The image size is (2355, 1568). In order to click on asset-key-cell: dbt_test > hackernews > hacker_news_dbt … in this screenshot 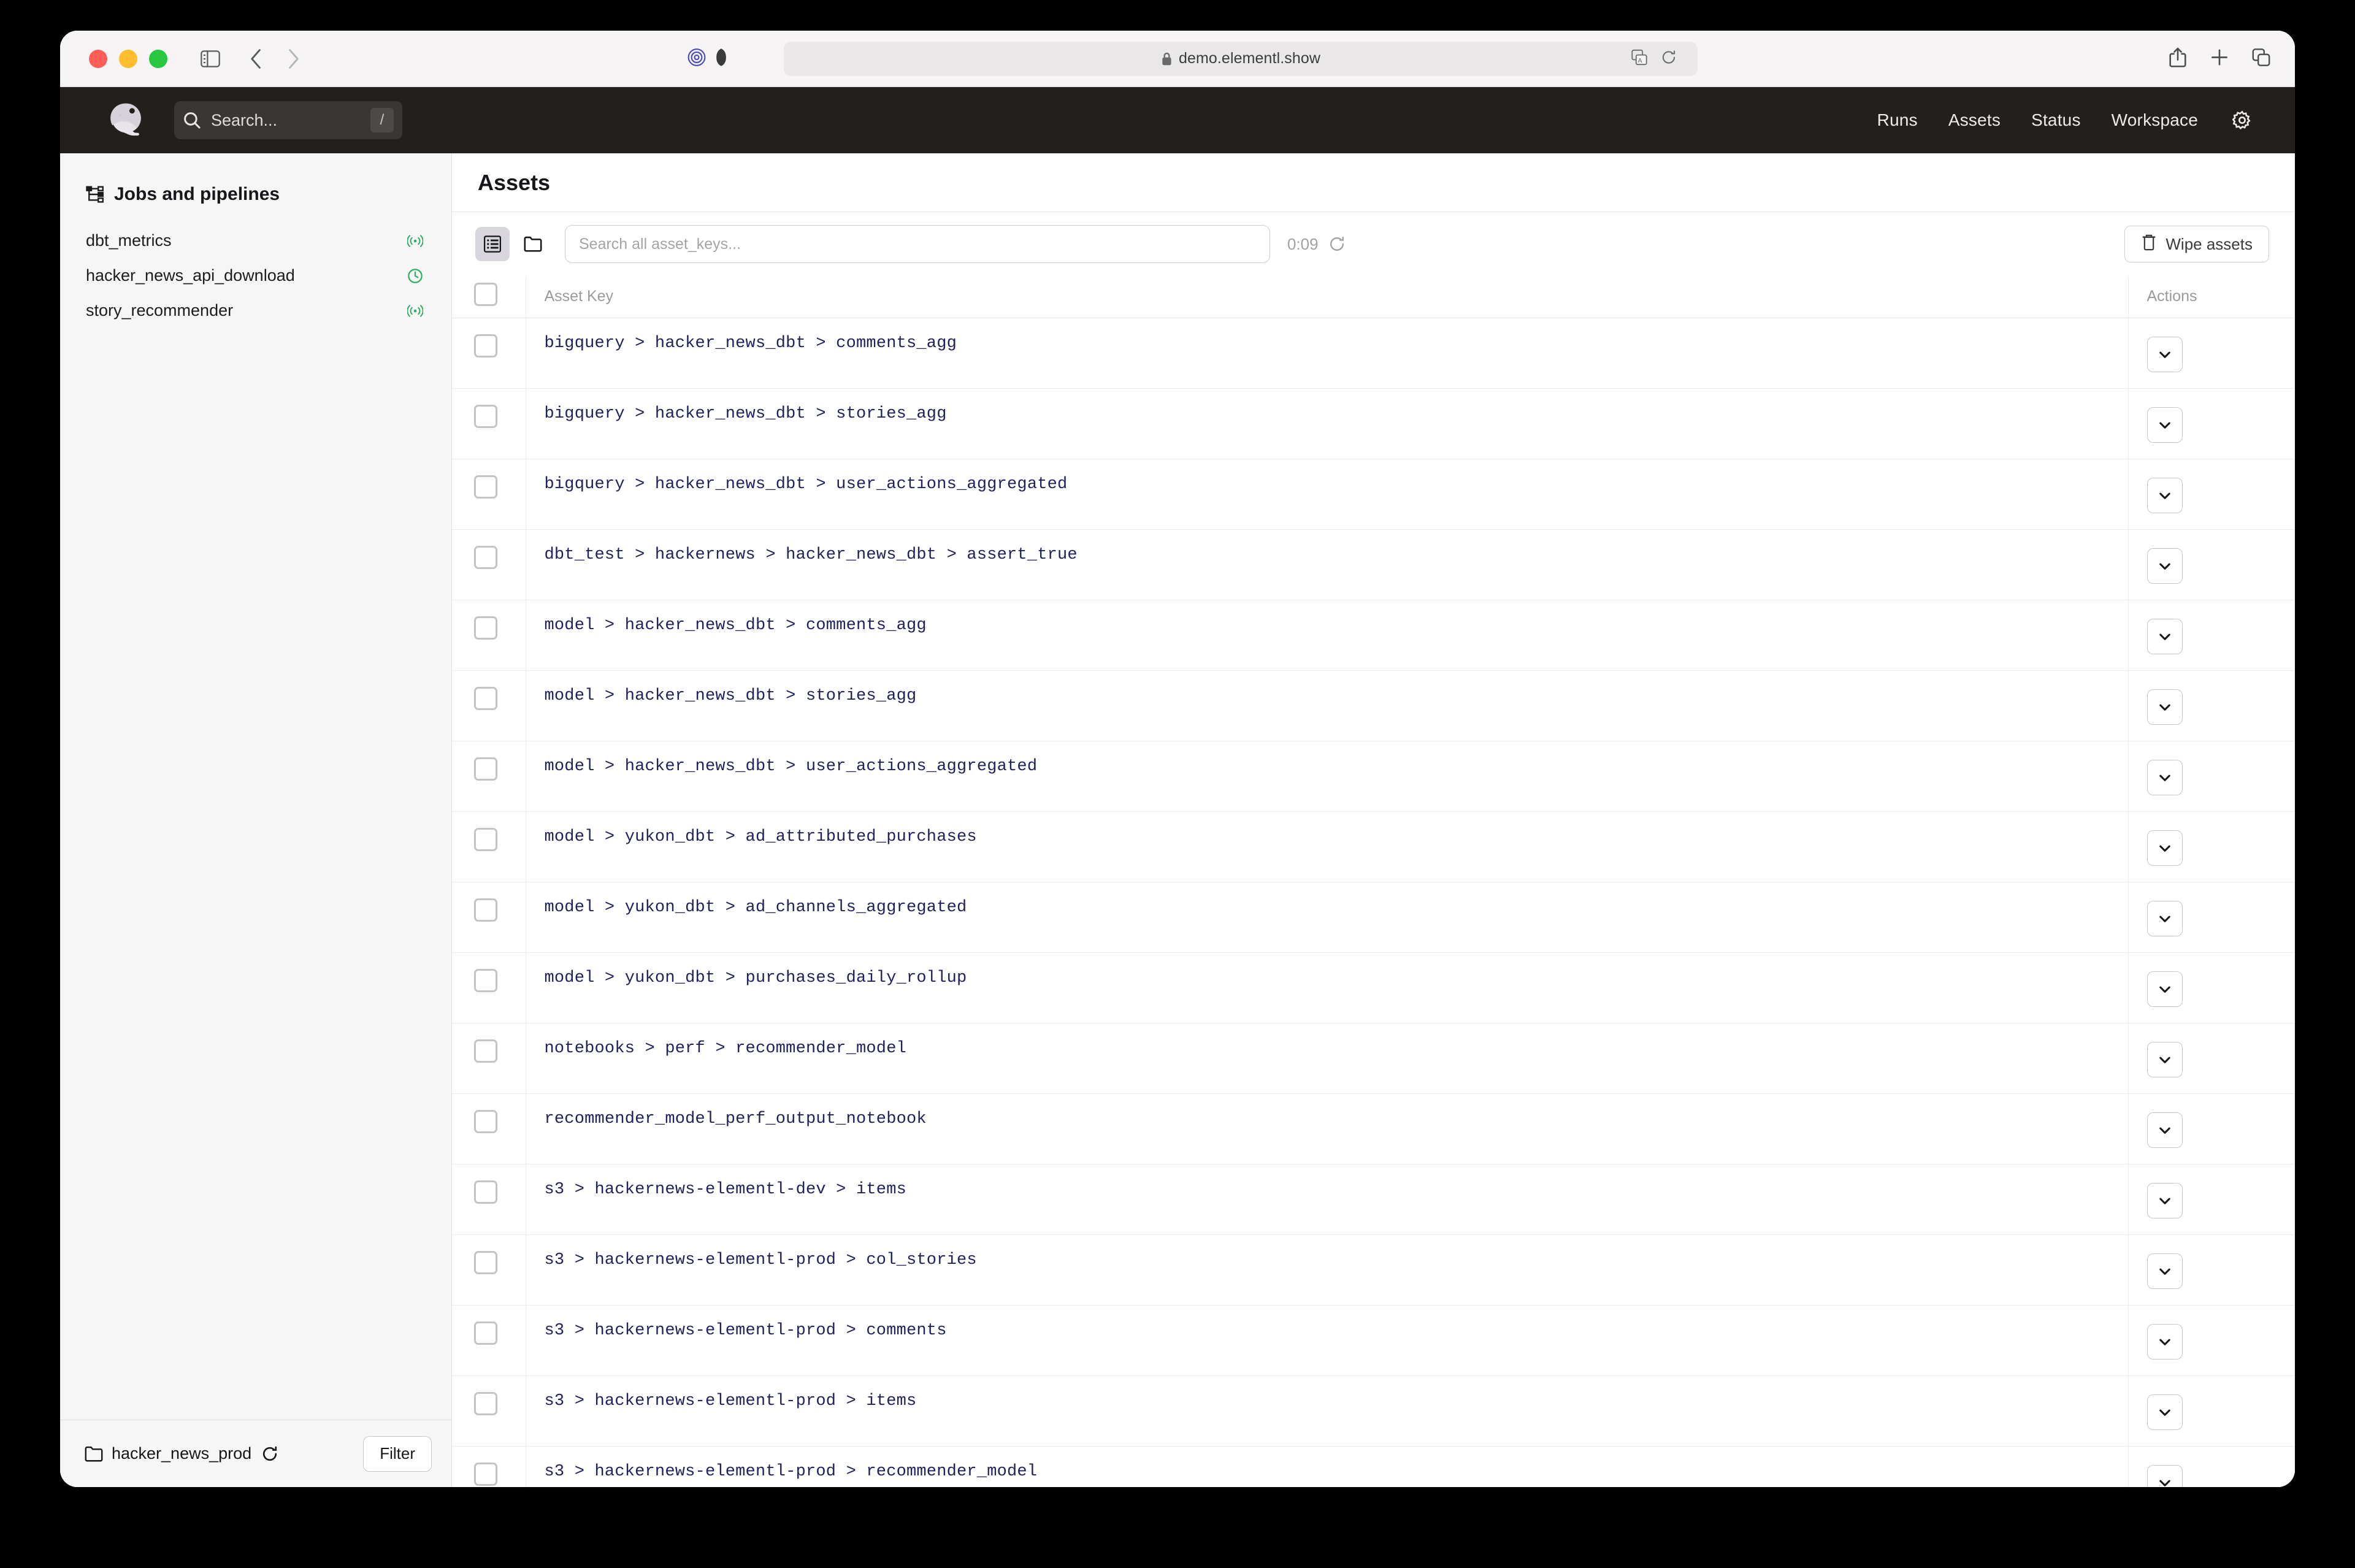, I will do `click(1326, 564)`.